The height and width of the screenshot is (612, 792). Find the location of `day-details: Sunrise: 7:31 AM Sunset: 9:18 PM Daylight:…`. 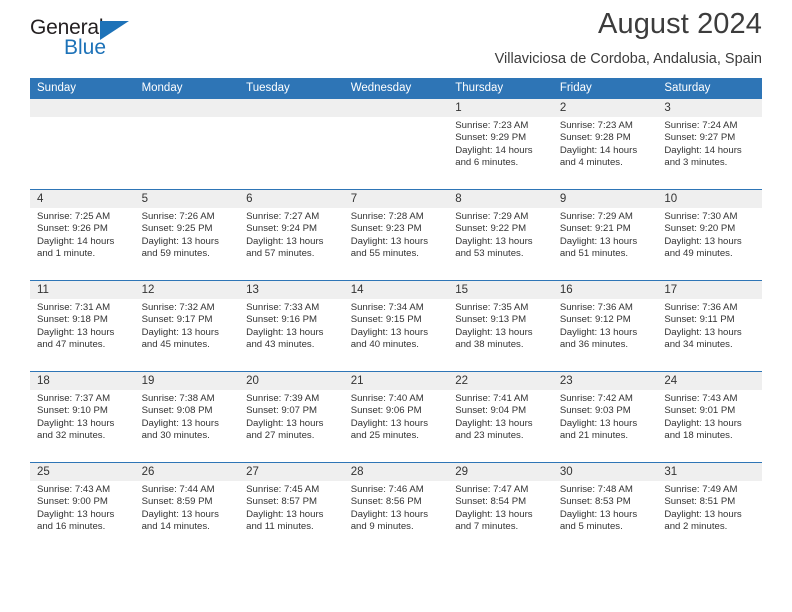

day-details: Sunrise: 7:31 AM Sunset: 9:18 PM Daylight:… is located at coordinates (82, 335).